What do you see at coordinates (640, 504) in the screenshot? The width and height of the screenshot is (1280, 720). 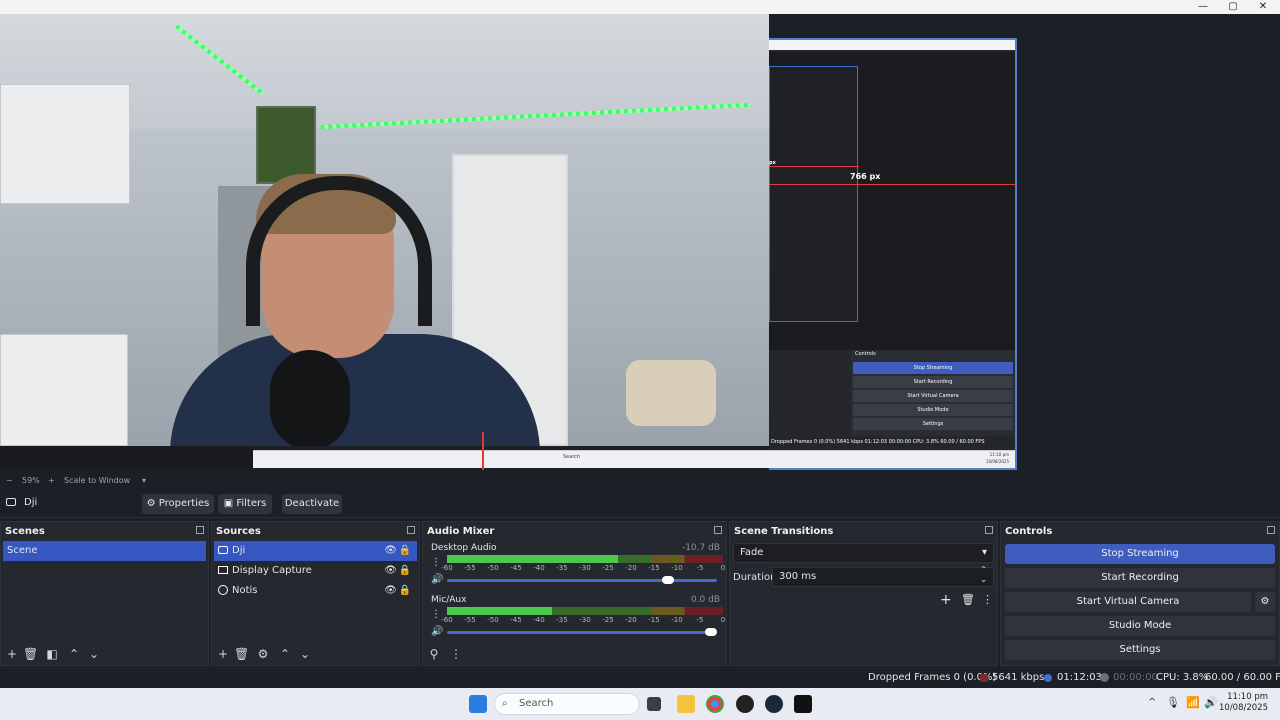 I see `source-context-bar: Dji ⚙ Properties ▣ Filters Deactivate` at bounding box center [640, 504].